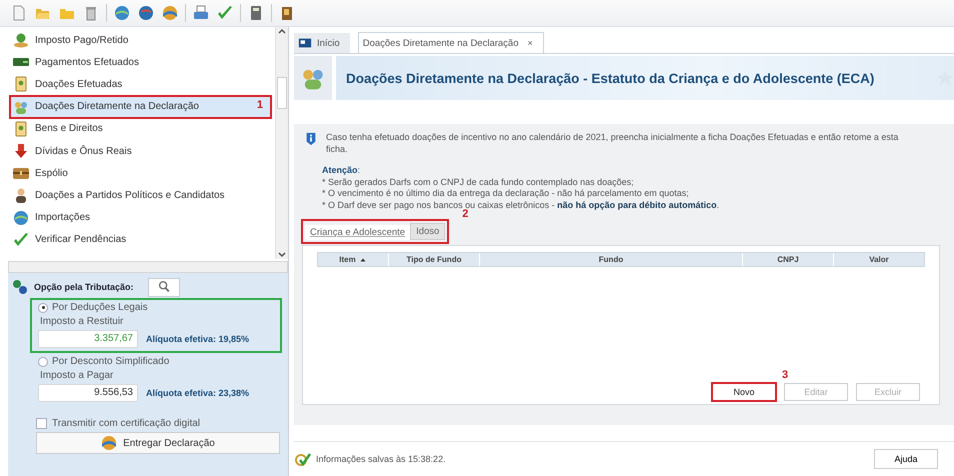 The height and width of the screenshot is (476, 954). Describe the element at coordinates (340, 170) in the screenshot. I see `attention-title: Atenção` at that location.